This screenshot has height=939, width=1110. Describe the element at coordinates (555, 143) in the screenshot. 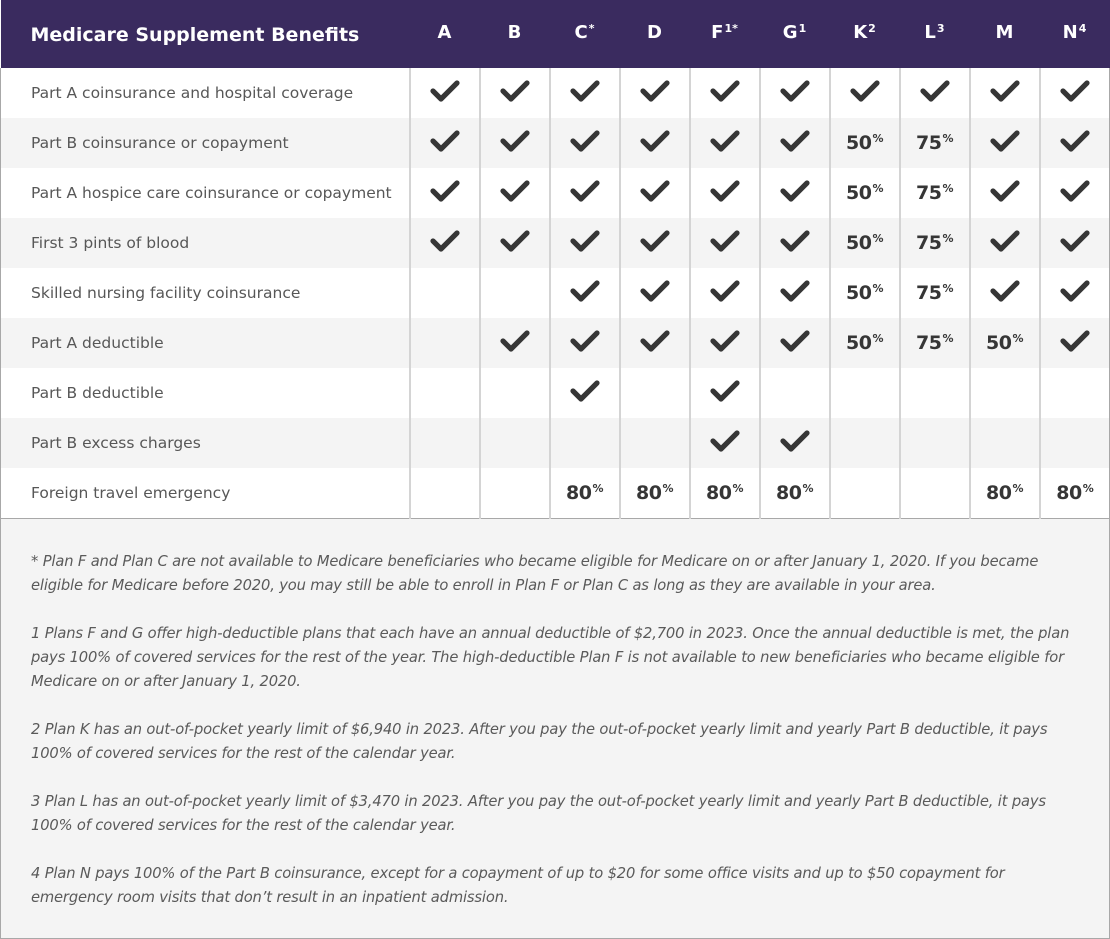

I see `table-row: Part B coinsurance or copayment 50% 75%` at that location.